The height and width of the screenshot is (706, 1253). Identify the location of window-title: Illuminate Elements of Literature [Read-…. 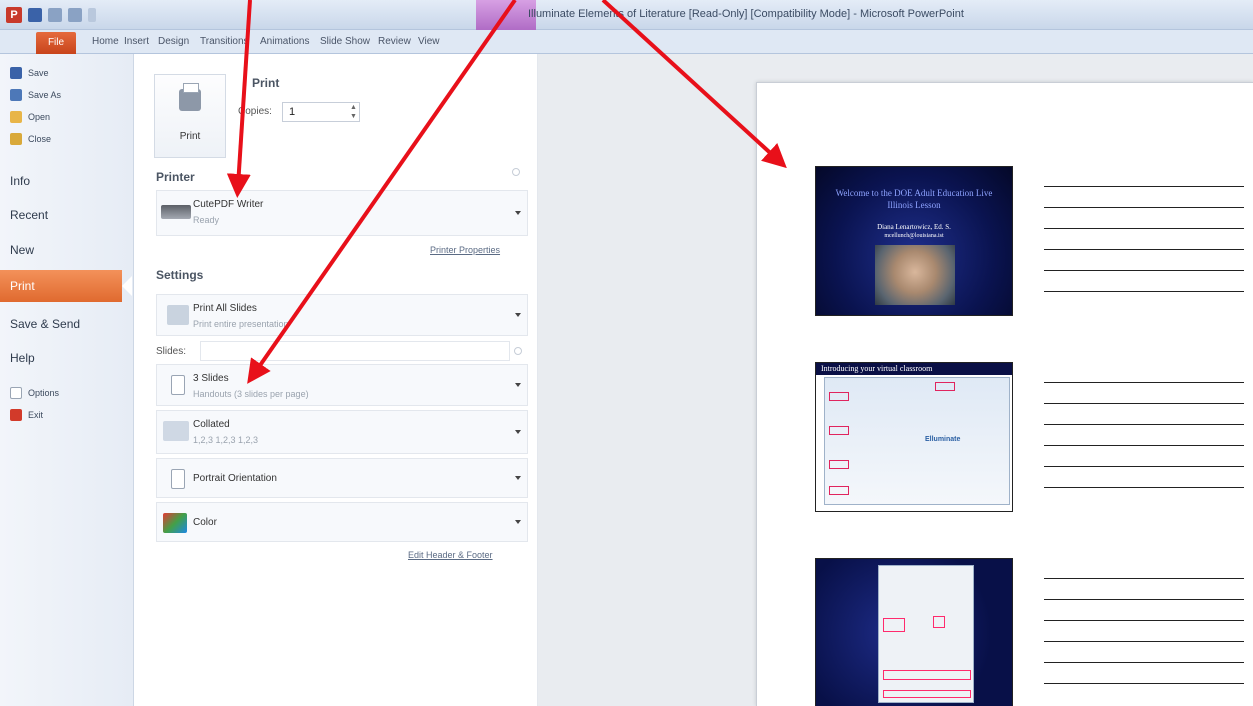
(746, 14).